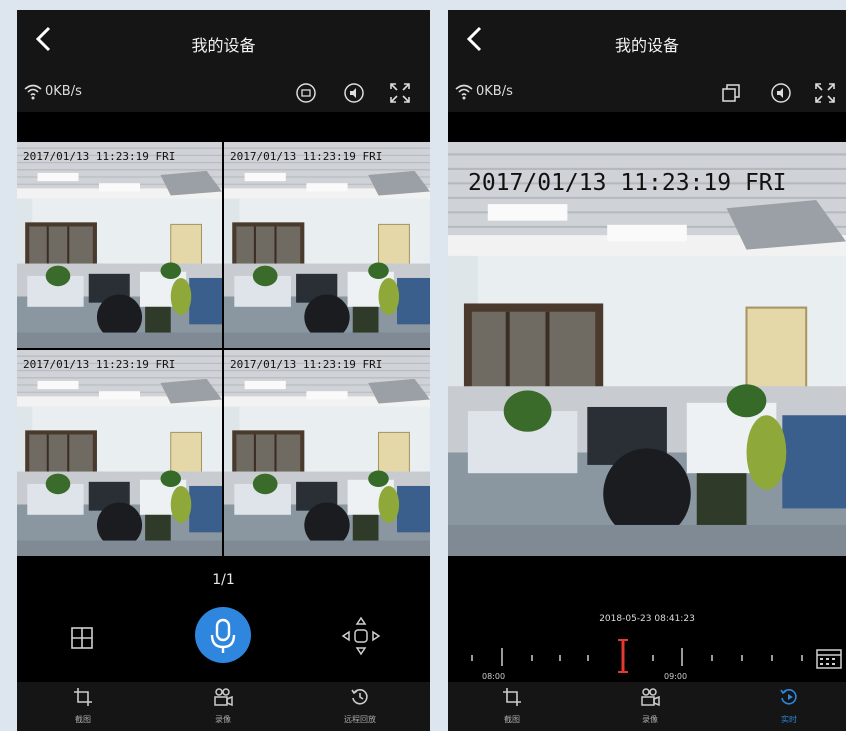 The height and width of the screenshot is (731, 846). I want to click on video-tile-1: 2017/01/13 11:23:19 FRI, so click(119, 245).